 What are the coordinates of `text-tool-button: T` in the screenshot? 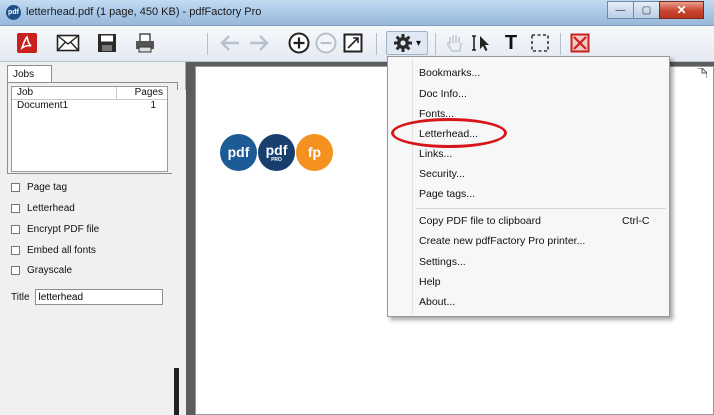 It's located at (511, 43).